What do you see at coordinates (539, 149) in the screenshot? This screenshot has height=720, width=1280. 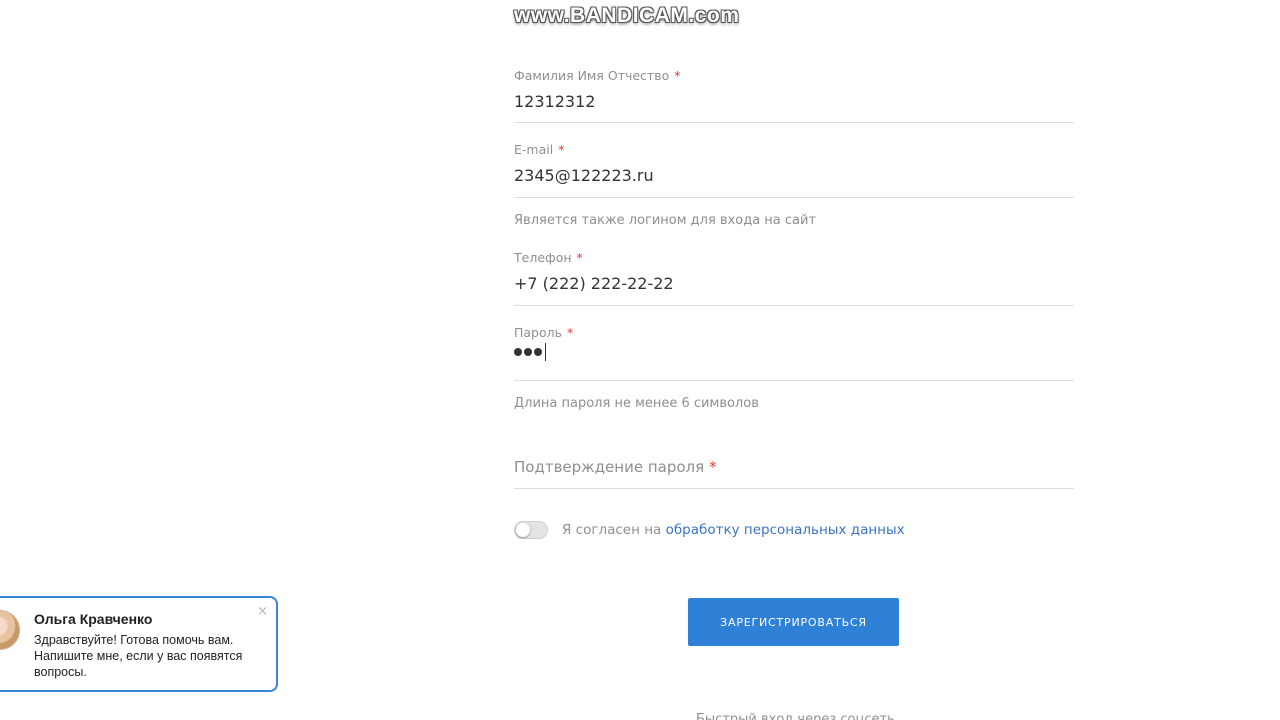 I see `email-label: E-mail *` at bounding box center [539, 149].